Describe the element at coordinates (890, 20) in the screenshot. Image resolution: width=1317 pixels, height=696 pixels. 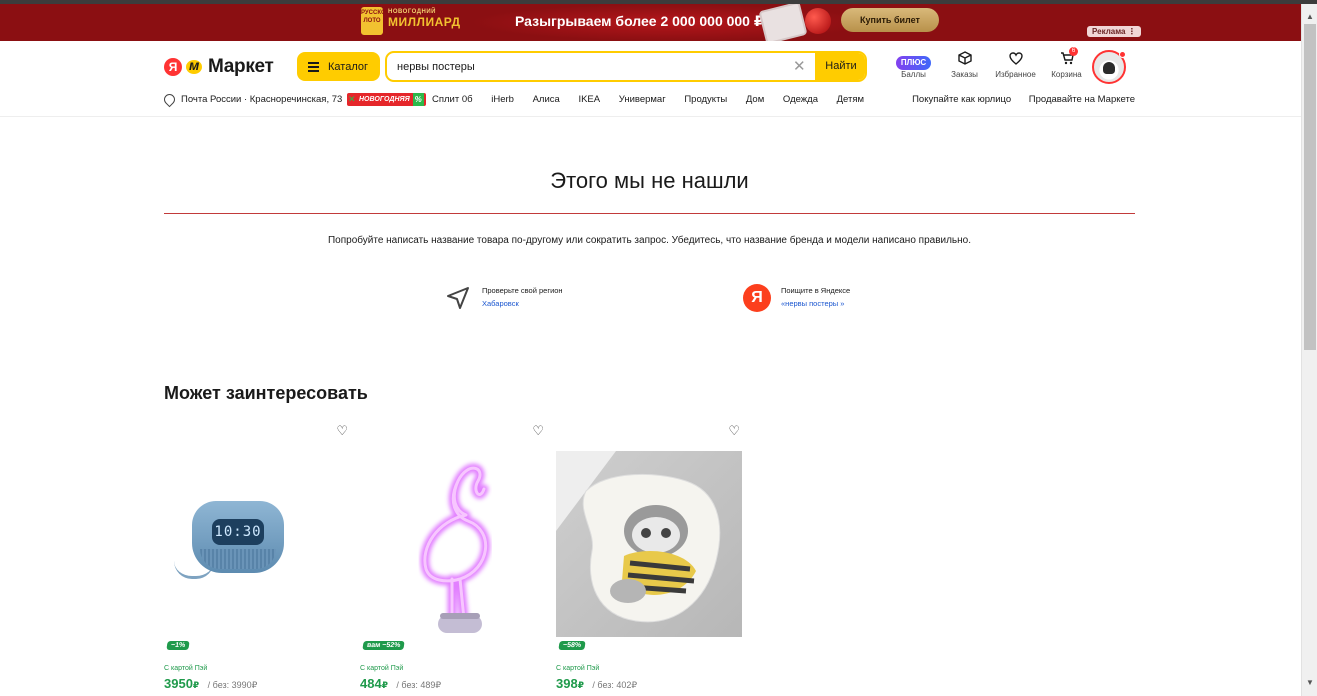
I see `buy-ticket-button: Купить билет` at that location.